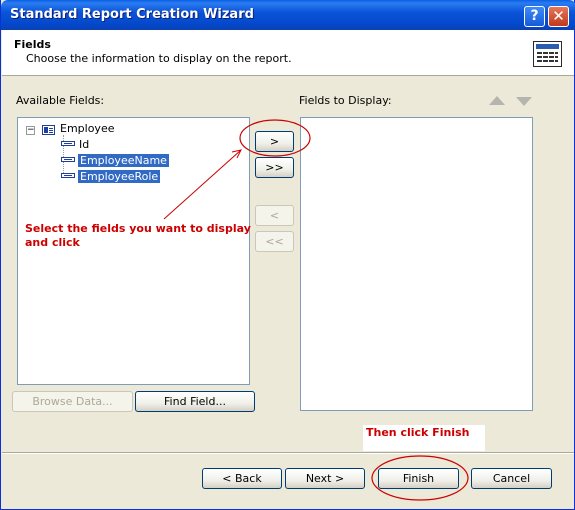 This screenshot has width=575, height=510. What do you see at coordinates (275, 138) in the screenshot?
I see `add-button-highlight-ellipse` at bounding box center [275, 138].